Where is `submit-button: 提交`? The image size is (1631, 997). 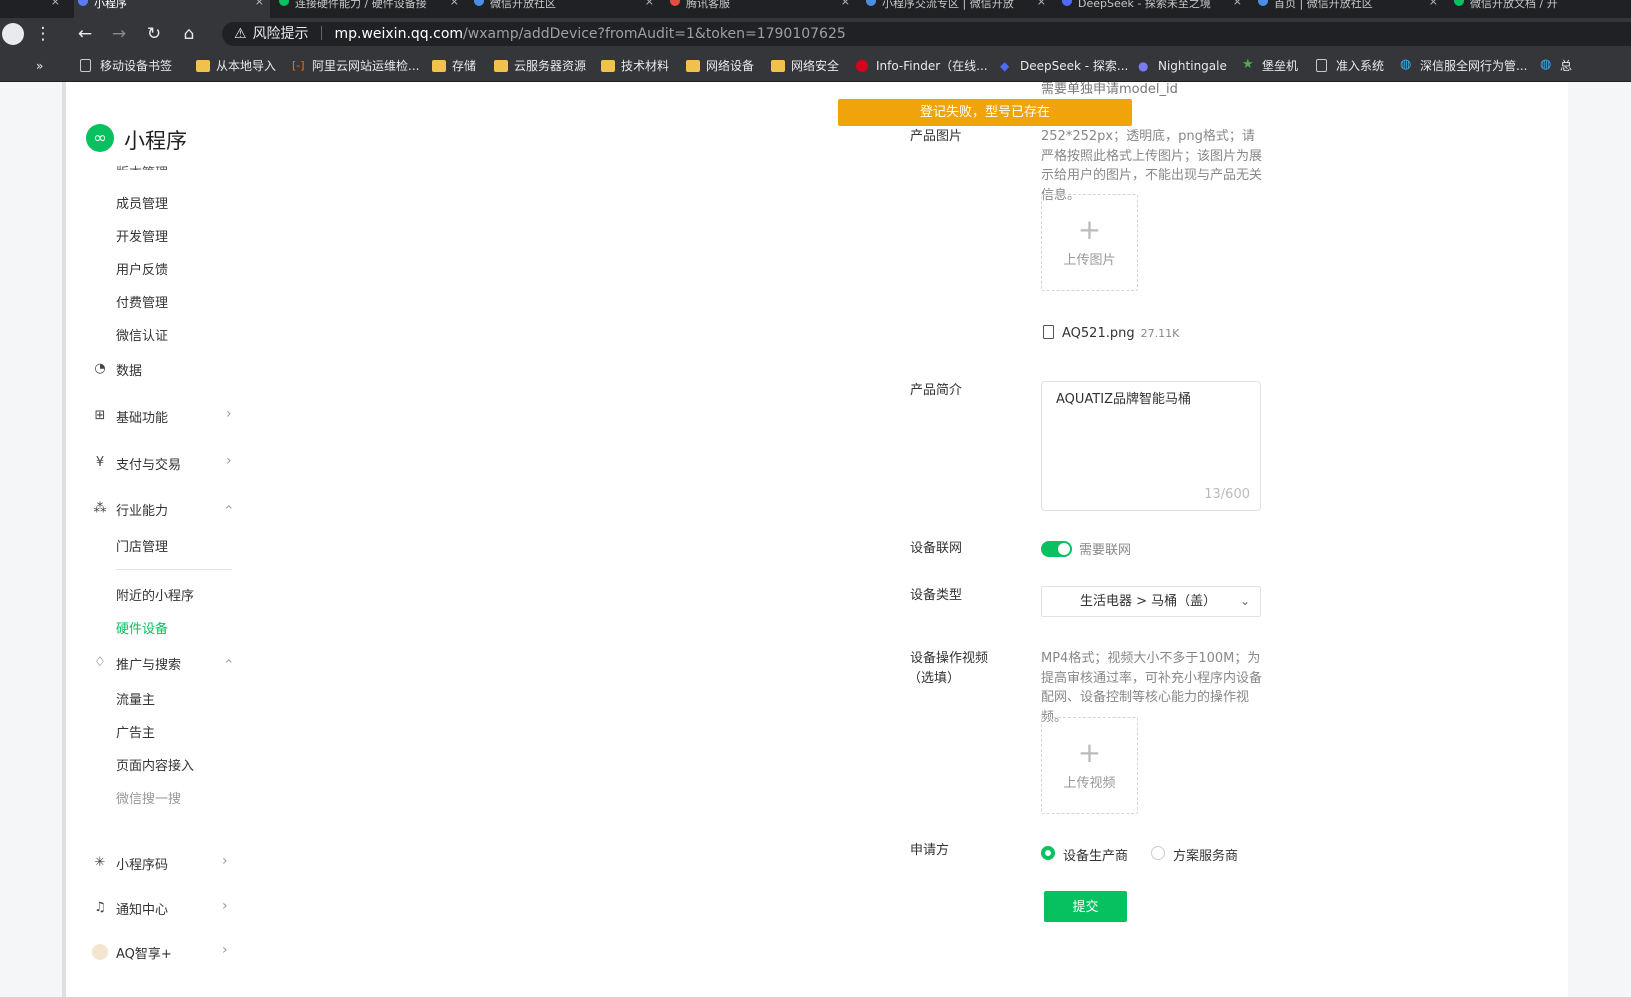 submit-button: 提交 is located at coordinates (1085, 906).